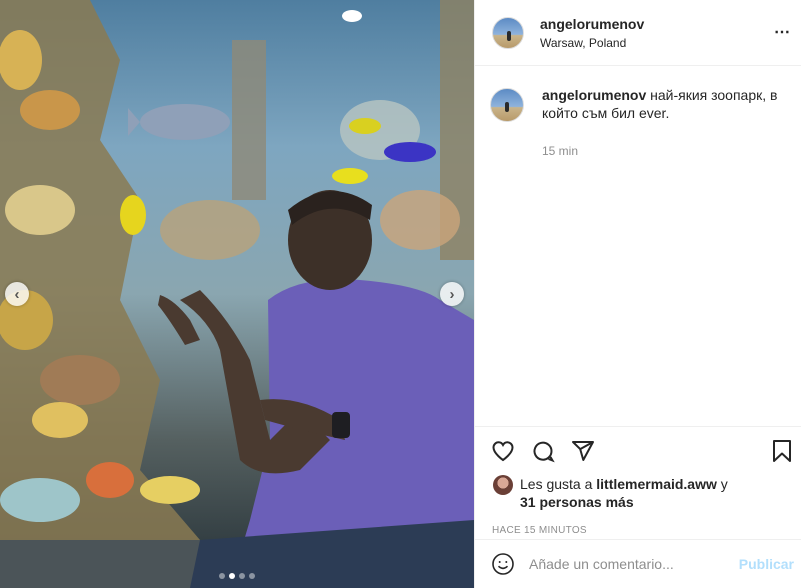 This screenshot has width=801, height=588. I want to click on header-username: angelorumenov, so click(592, 24).